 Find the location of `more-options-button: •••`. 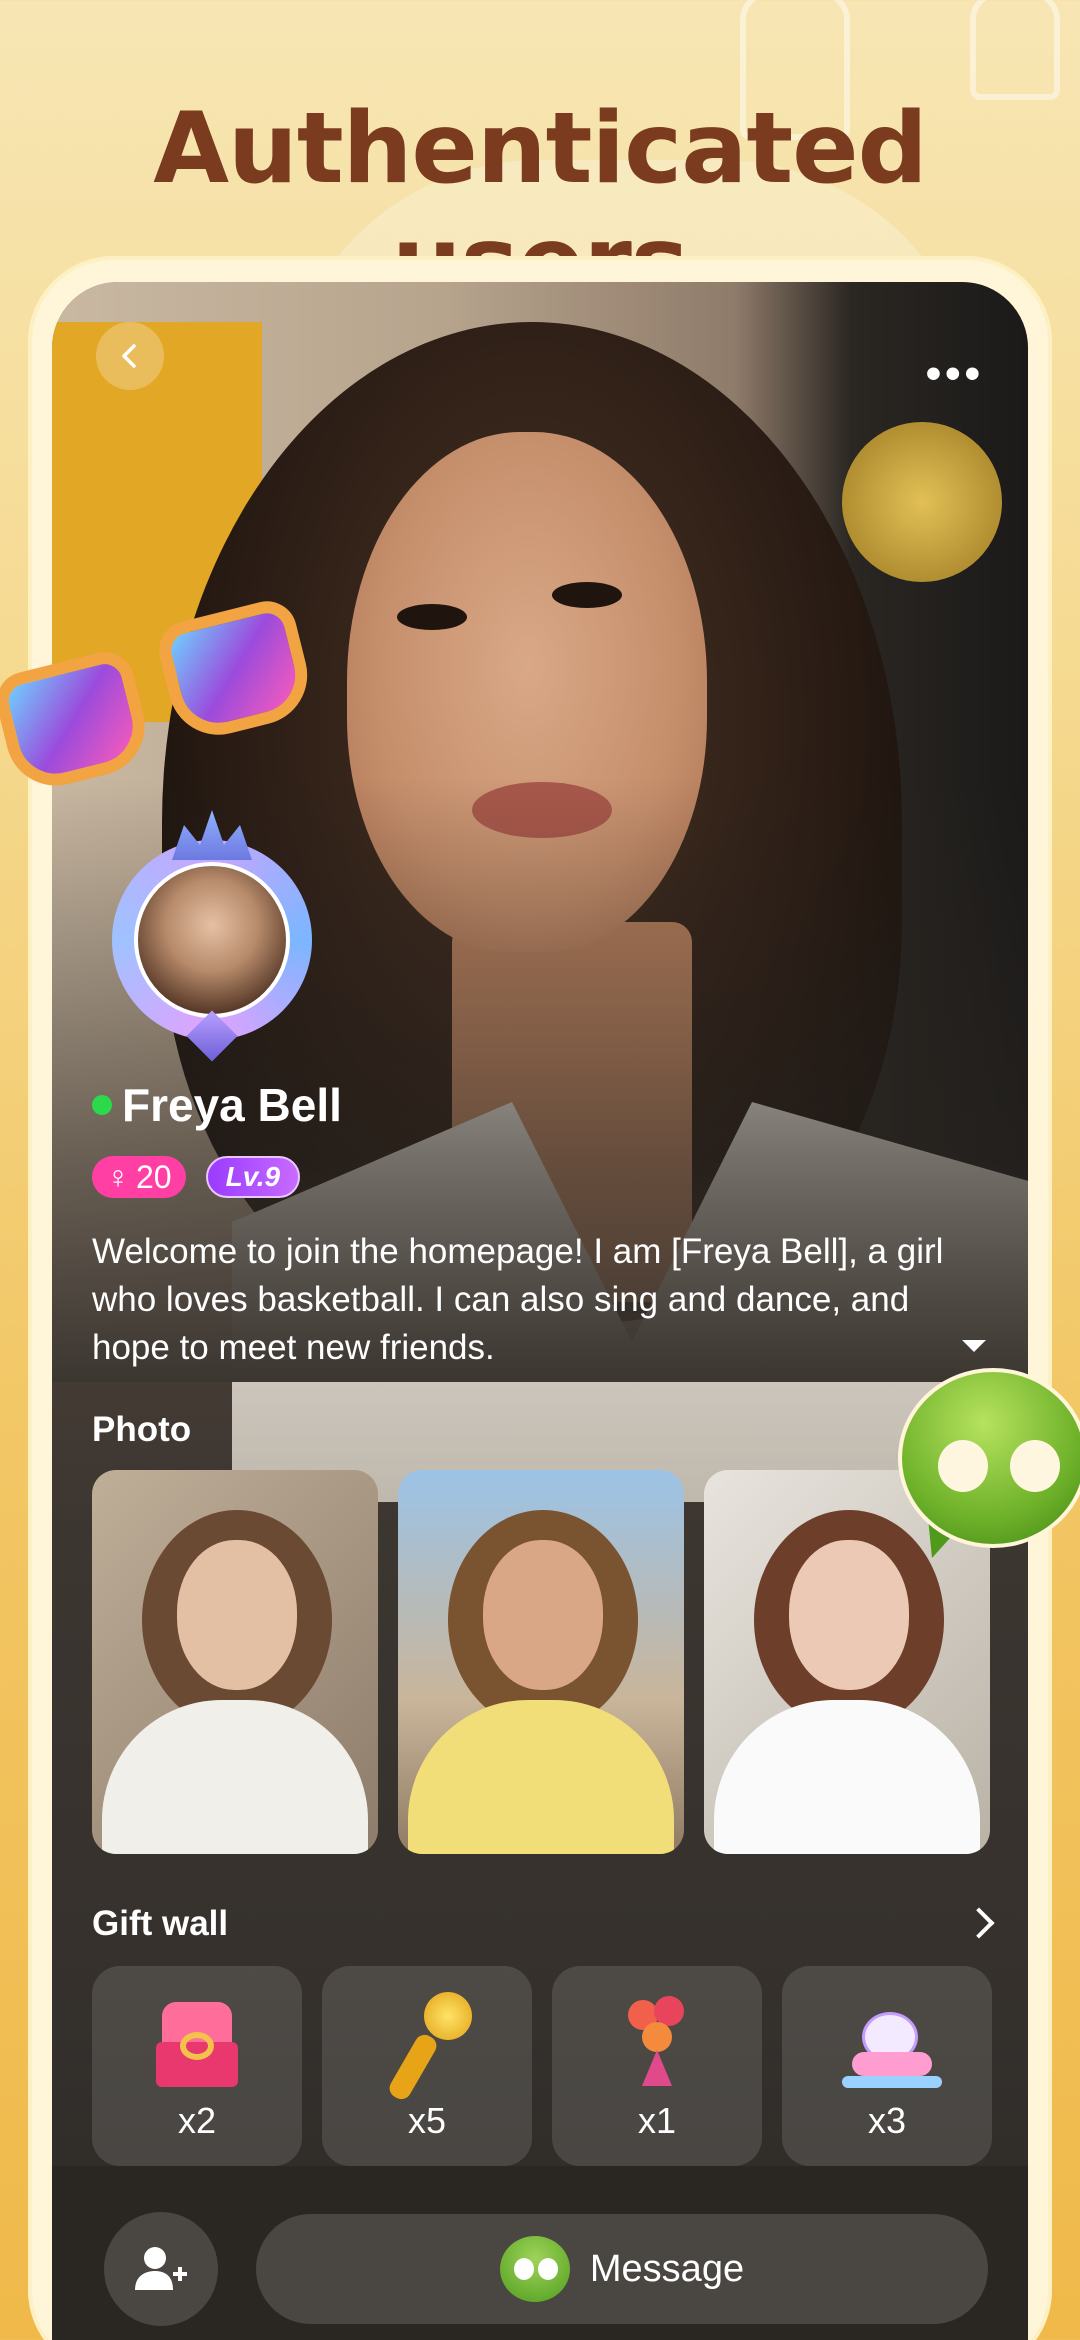

more-options-button: ••• is located at coordinates (955, 374).